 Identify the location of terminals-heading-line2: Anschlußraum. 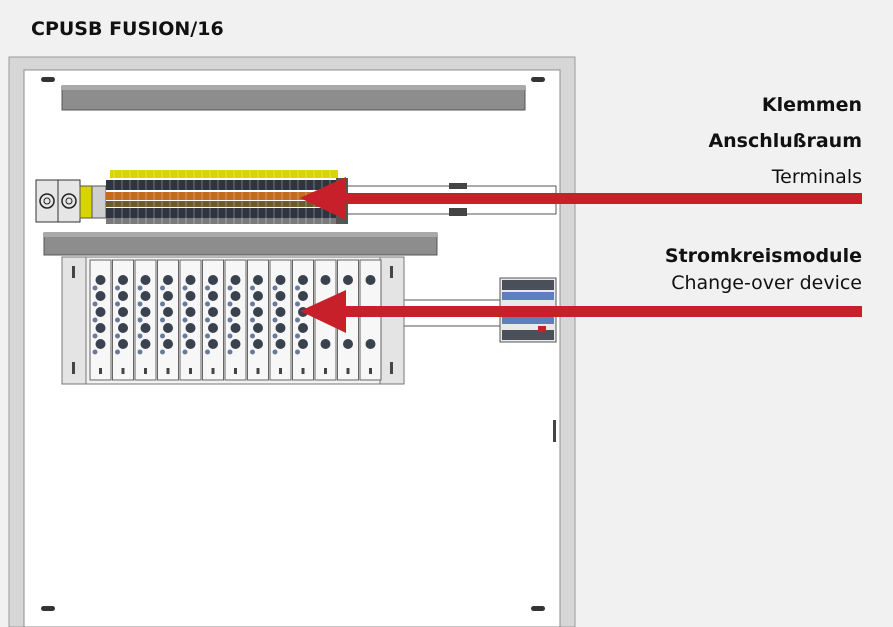
(785, 141).